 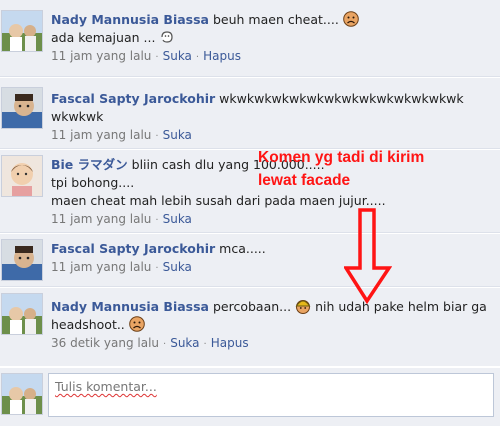 I want to click on timestamp: 36 detik yang lalu, so click(x=105, y=343).